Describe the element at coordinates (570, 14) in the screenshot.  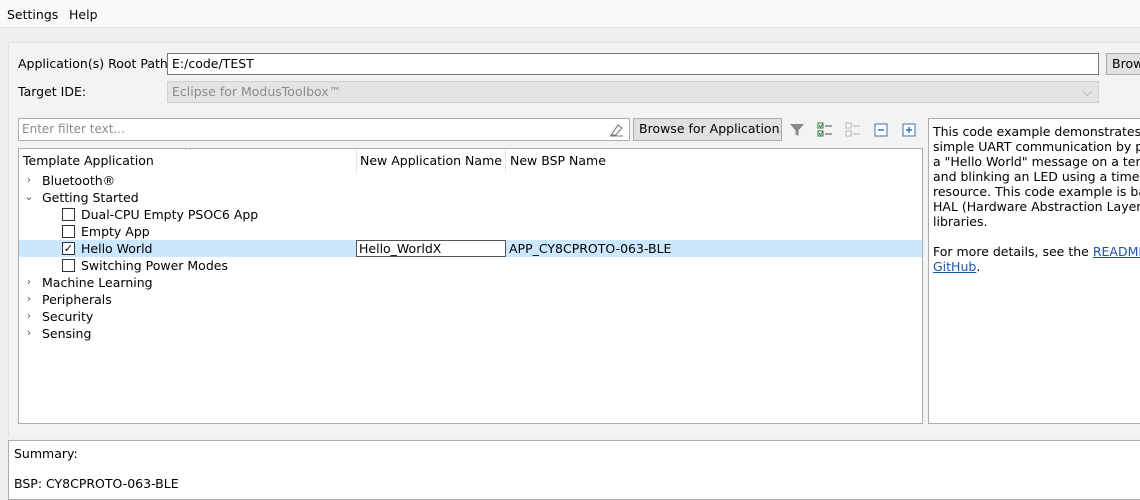
I see `menu-bar: Settings Help` at that location.